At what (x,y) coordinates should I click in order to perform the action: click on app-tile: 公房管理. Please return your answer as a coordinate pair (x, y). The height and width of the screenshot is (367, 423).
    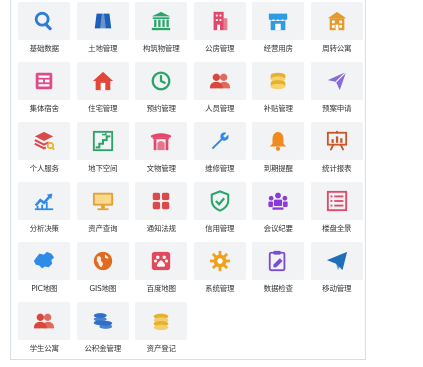
    Looking at the image, I should click on (220, 29).